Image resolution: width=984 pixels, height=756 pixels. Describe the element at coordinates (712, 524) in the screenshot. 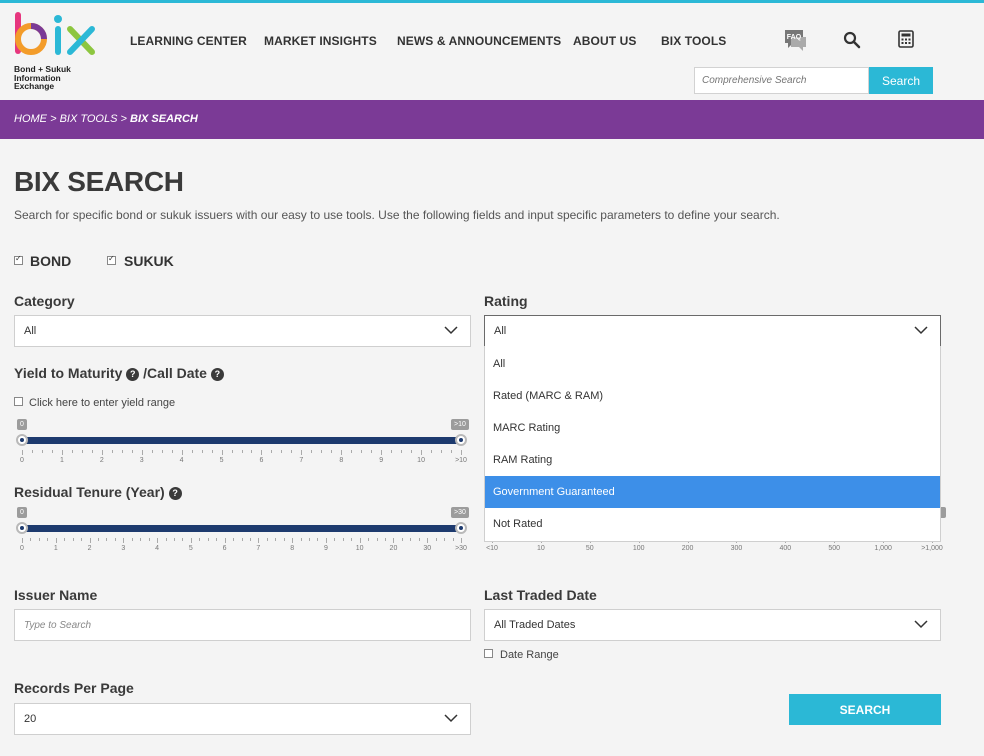

I see `rating-option-not-rated: Not Rated` at that location.